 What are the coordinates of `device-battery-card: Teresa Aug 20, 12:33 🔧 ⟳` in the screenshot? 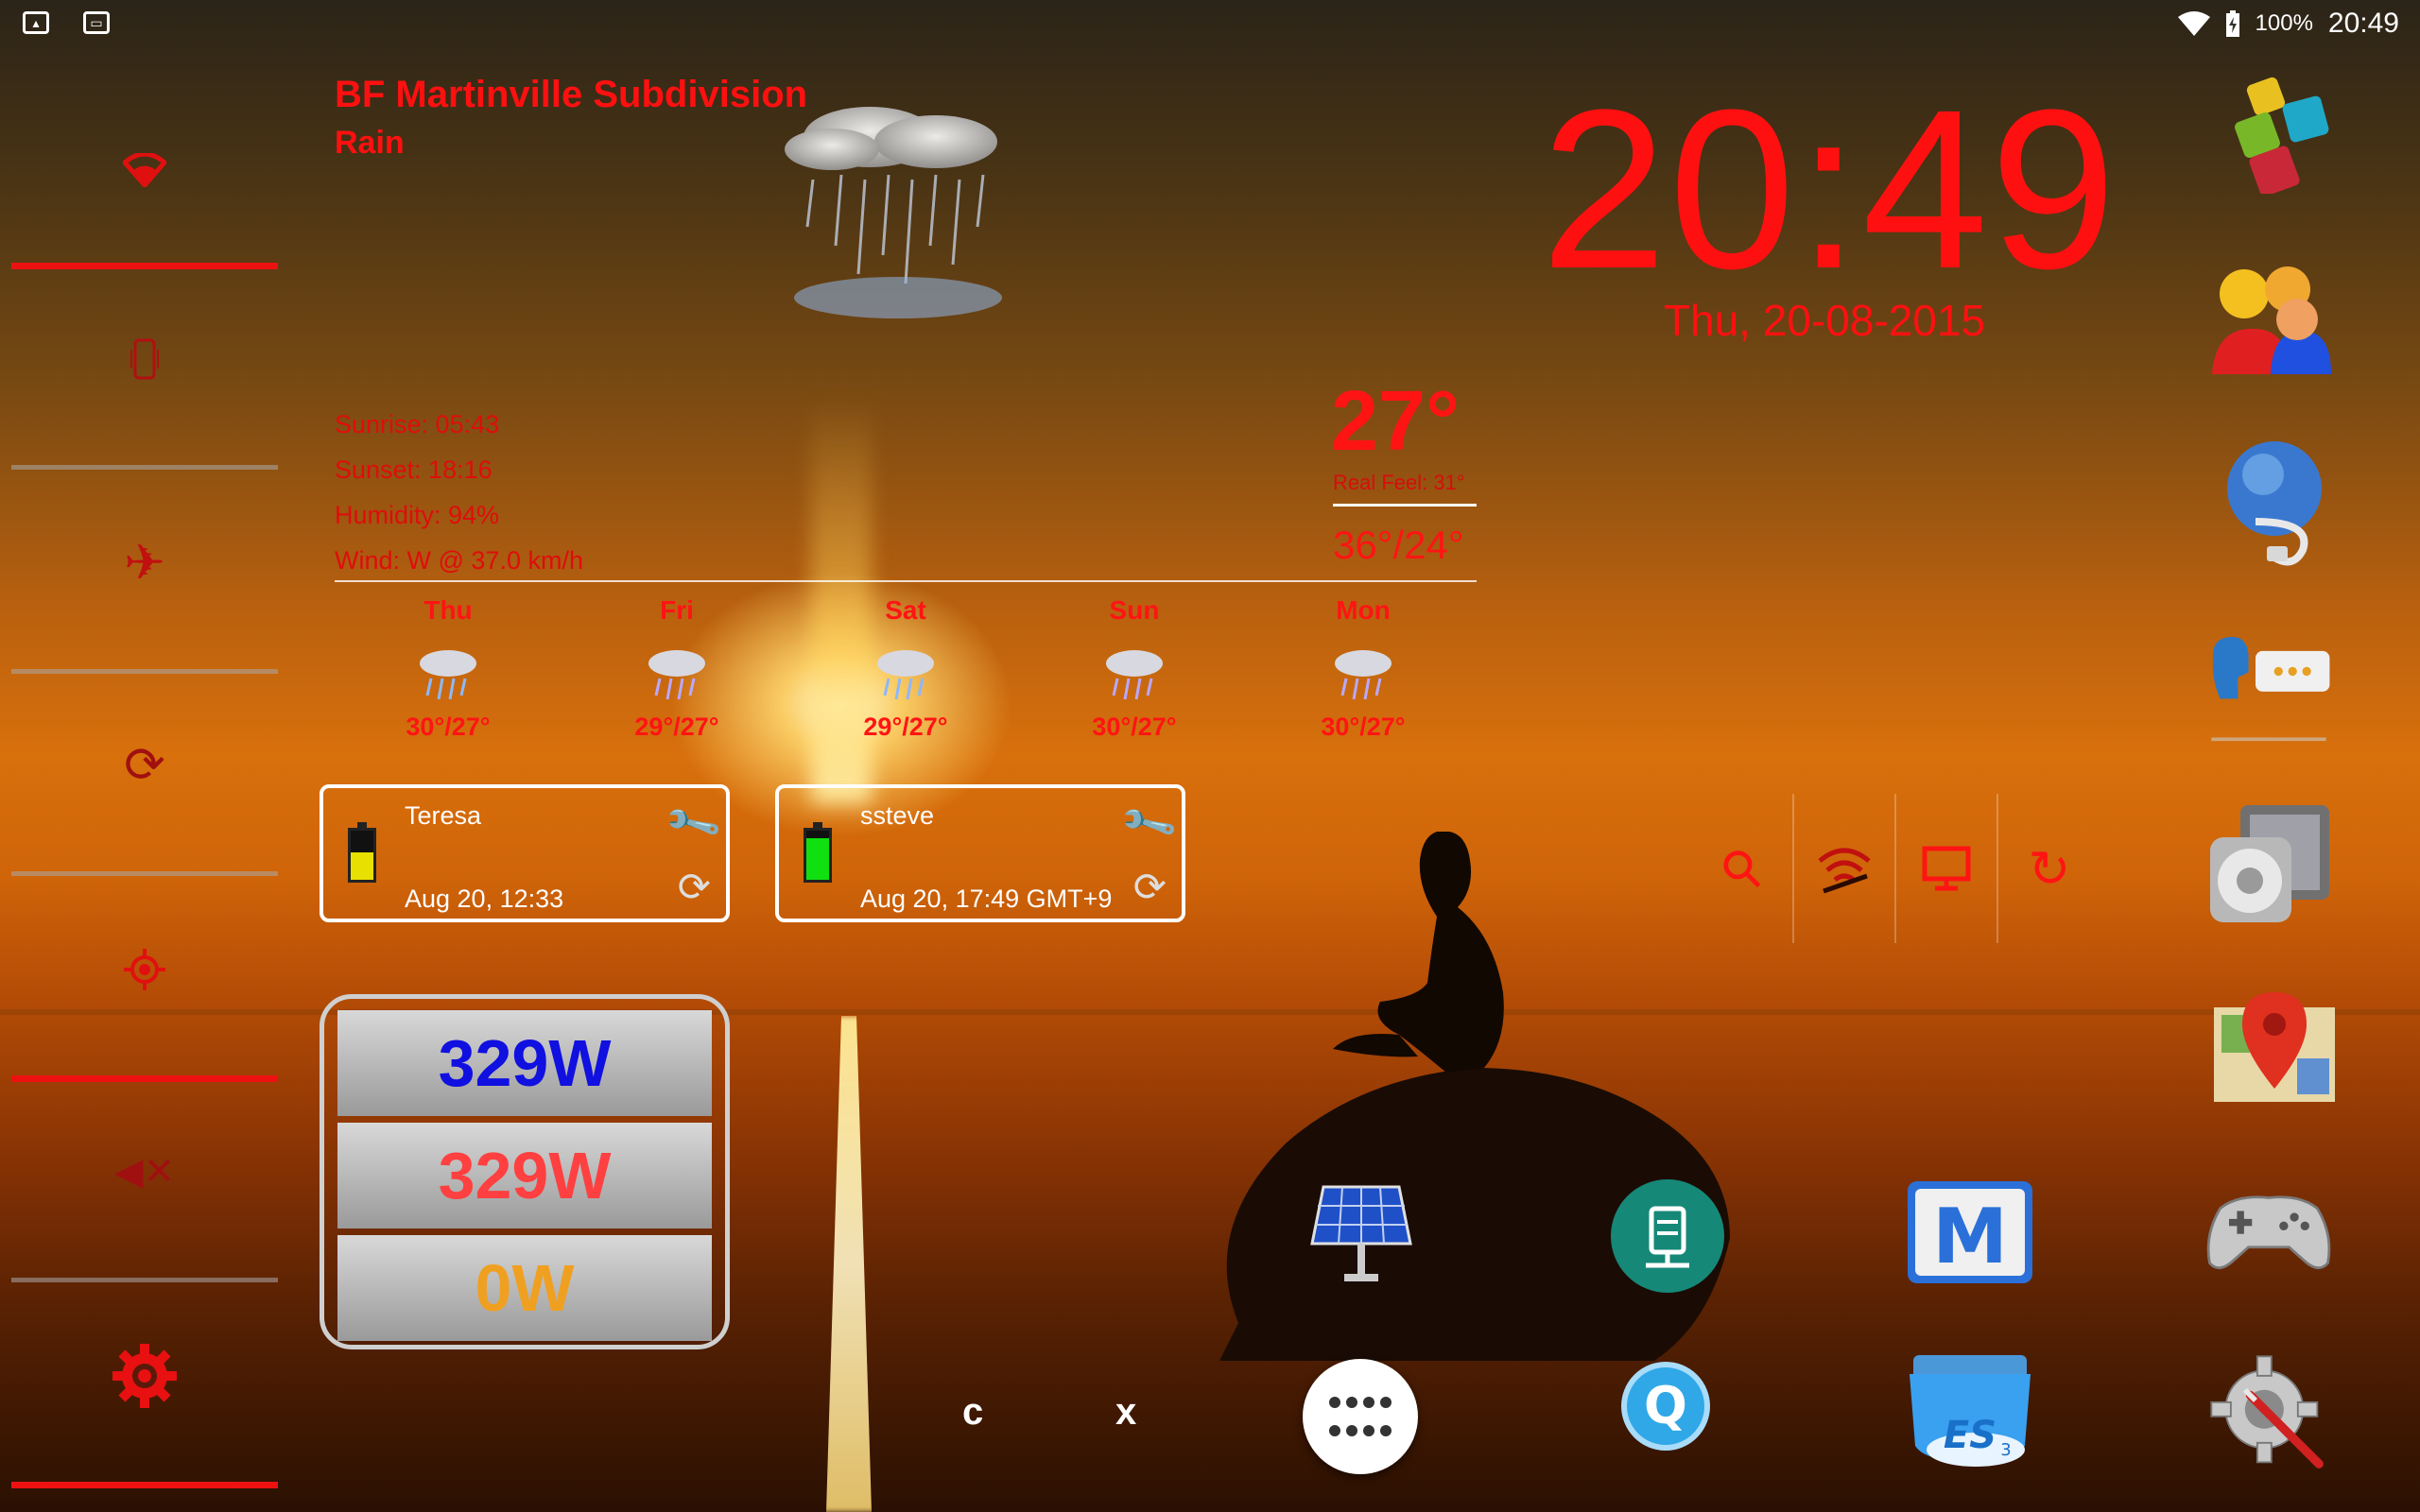 It's located at (525, 853).